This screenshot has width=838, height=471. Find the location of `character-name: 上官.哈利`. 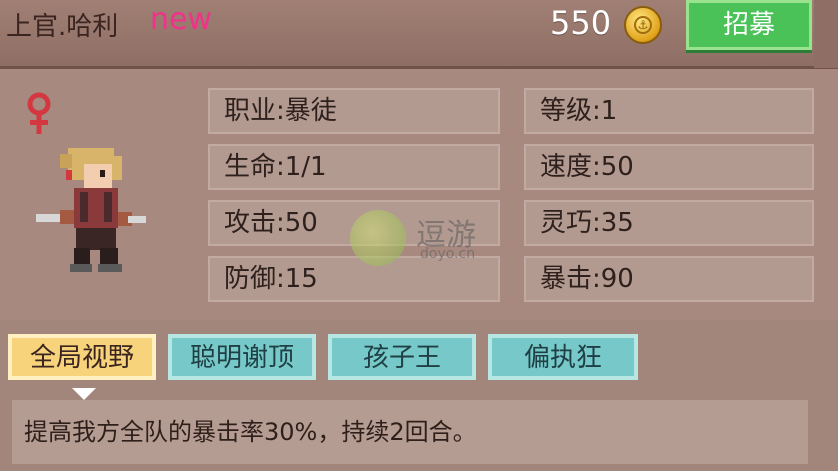

character-name: 上官.哈利 is located at coordinates (62, 27).